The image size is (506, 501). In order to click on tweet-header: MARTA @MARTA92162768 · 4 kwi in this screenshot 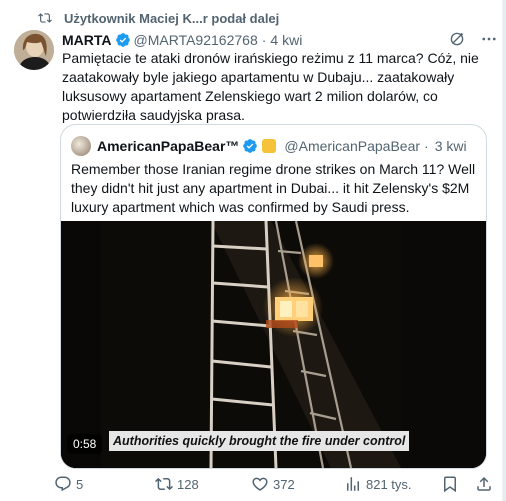, I will do `click(182, 40)`.